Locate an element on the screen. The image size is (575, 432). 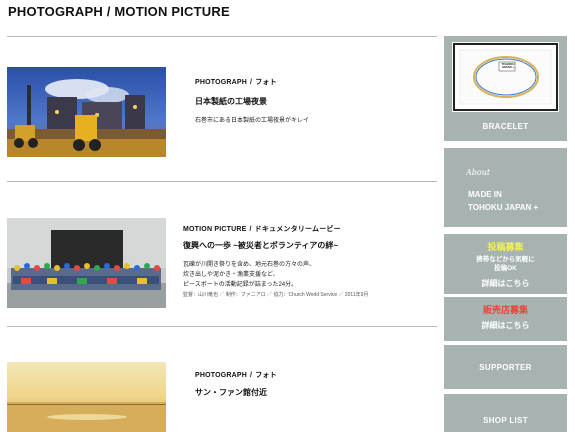
submission-heading: 投稿募集 is located at coordinates (505, 247).